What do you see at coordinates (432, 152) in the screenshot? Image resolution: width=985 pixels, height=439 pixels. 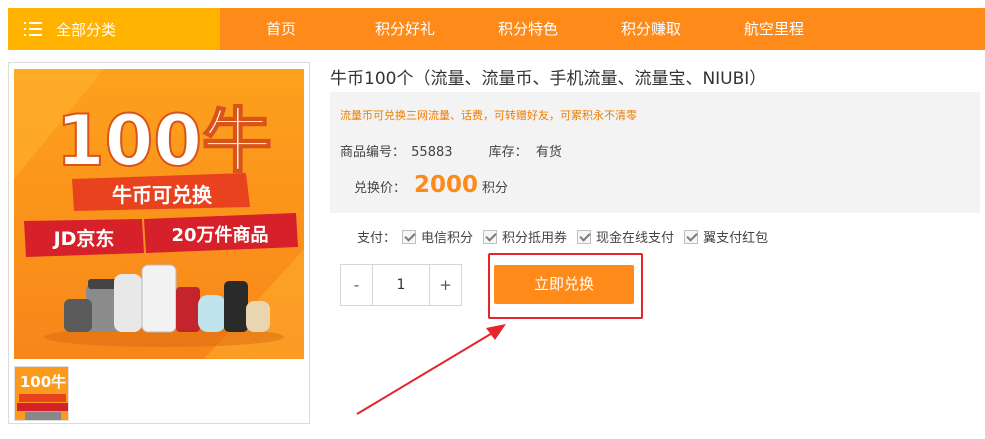 I see `sku-value: 55883` at bounding box center [432, 152].